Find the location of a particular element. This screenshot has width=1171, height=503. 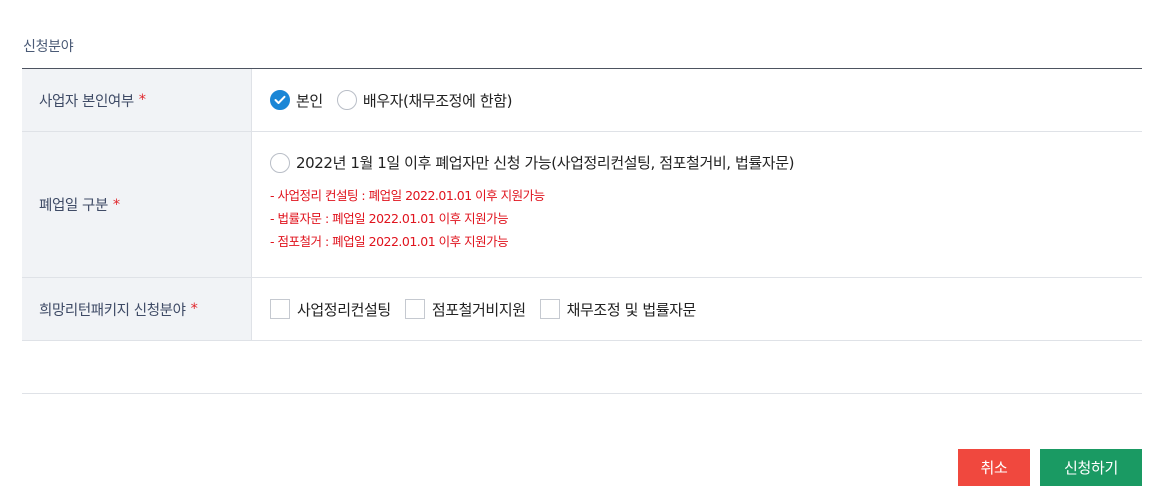

row-label-text: 폐업일 구분 is located at coordinates (73, 206).